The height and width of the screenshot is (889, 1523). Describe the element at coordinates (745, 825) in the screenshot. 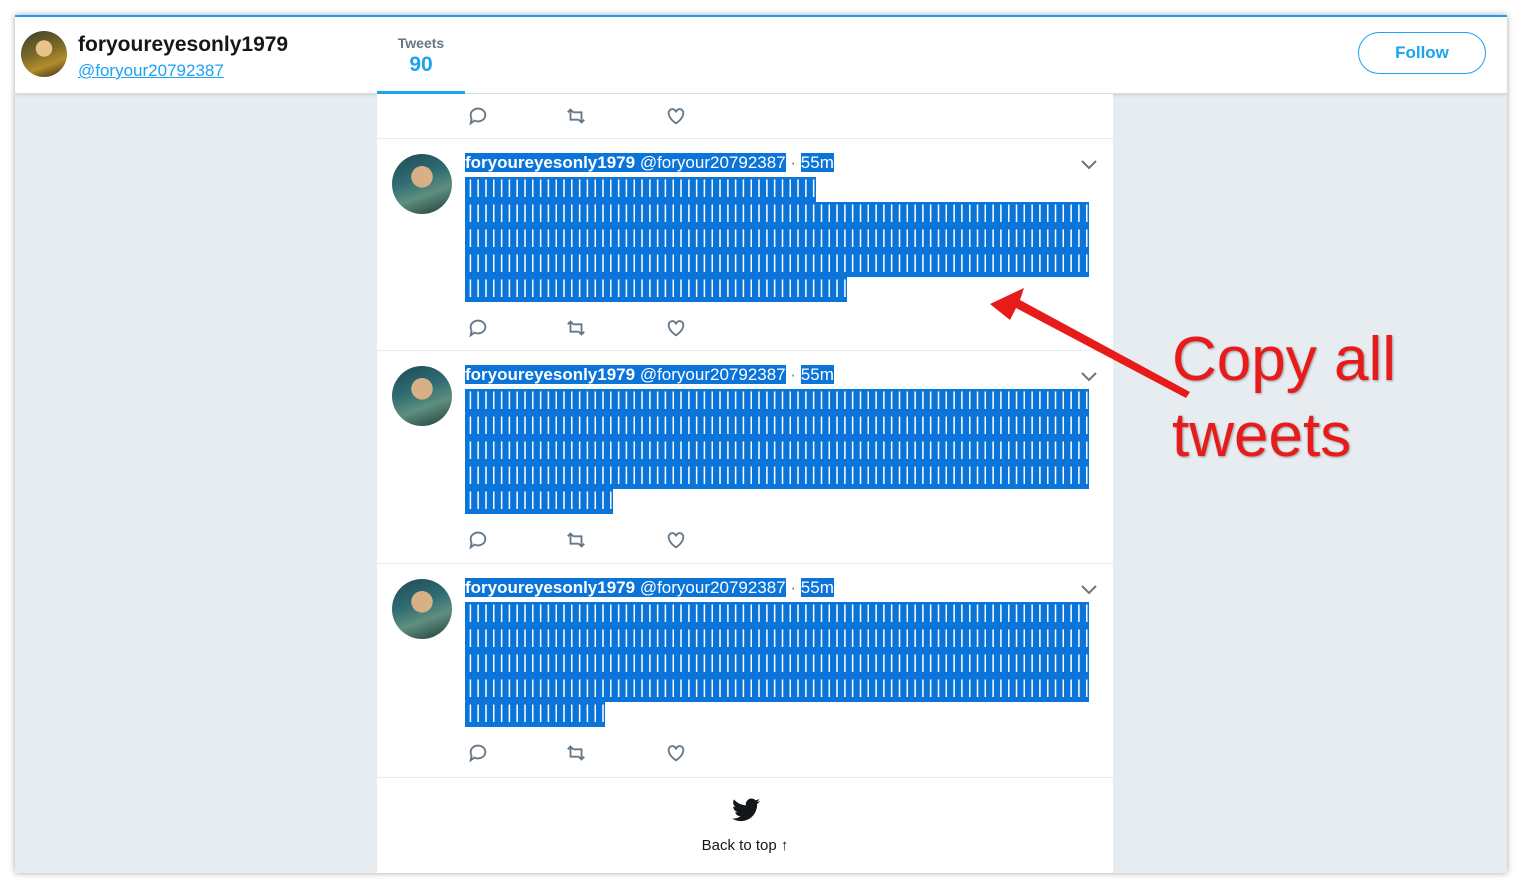

I see `timeline-footer: Back to top ↑` at that location.